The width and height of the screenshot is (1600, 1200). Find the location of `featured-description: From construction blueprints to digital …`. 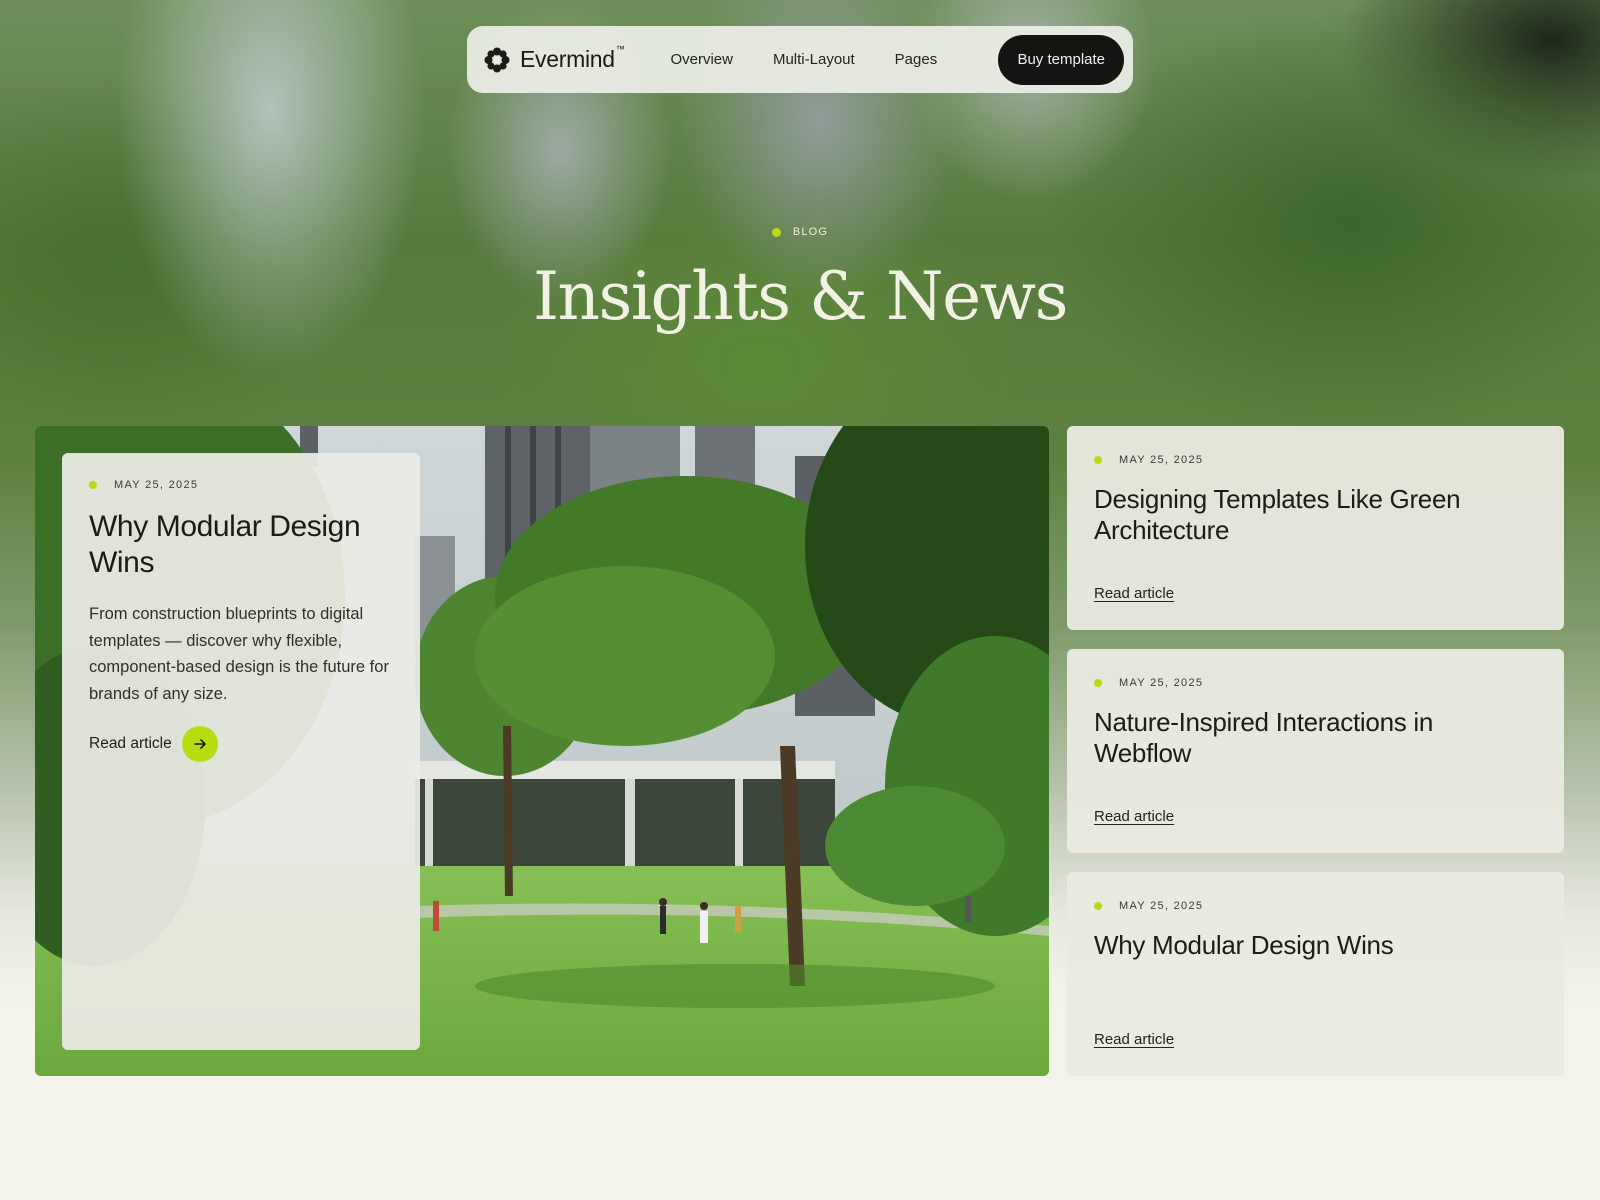

featured-description: From construction blueprints to digital … is located at coordinates (239, 654).